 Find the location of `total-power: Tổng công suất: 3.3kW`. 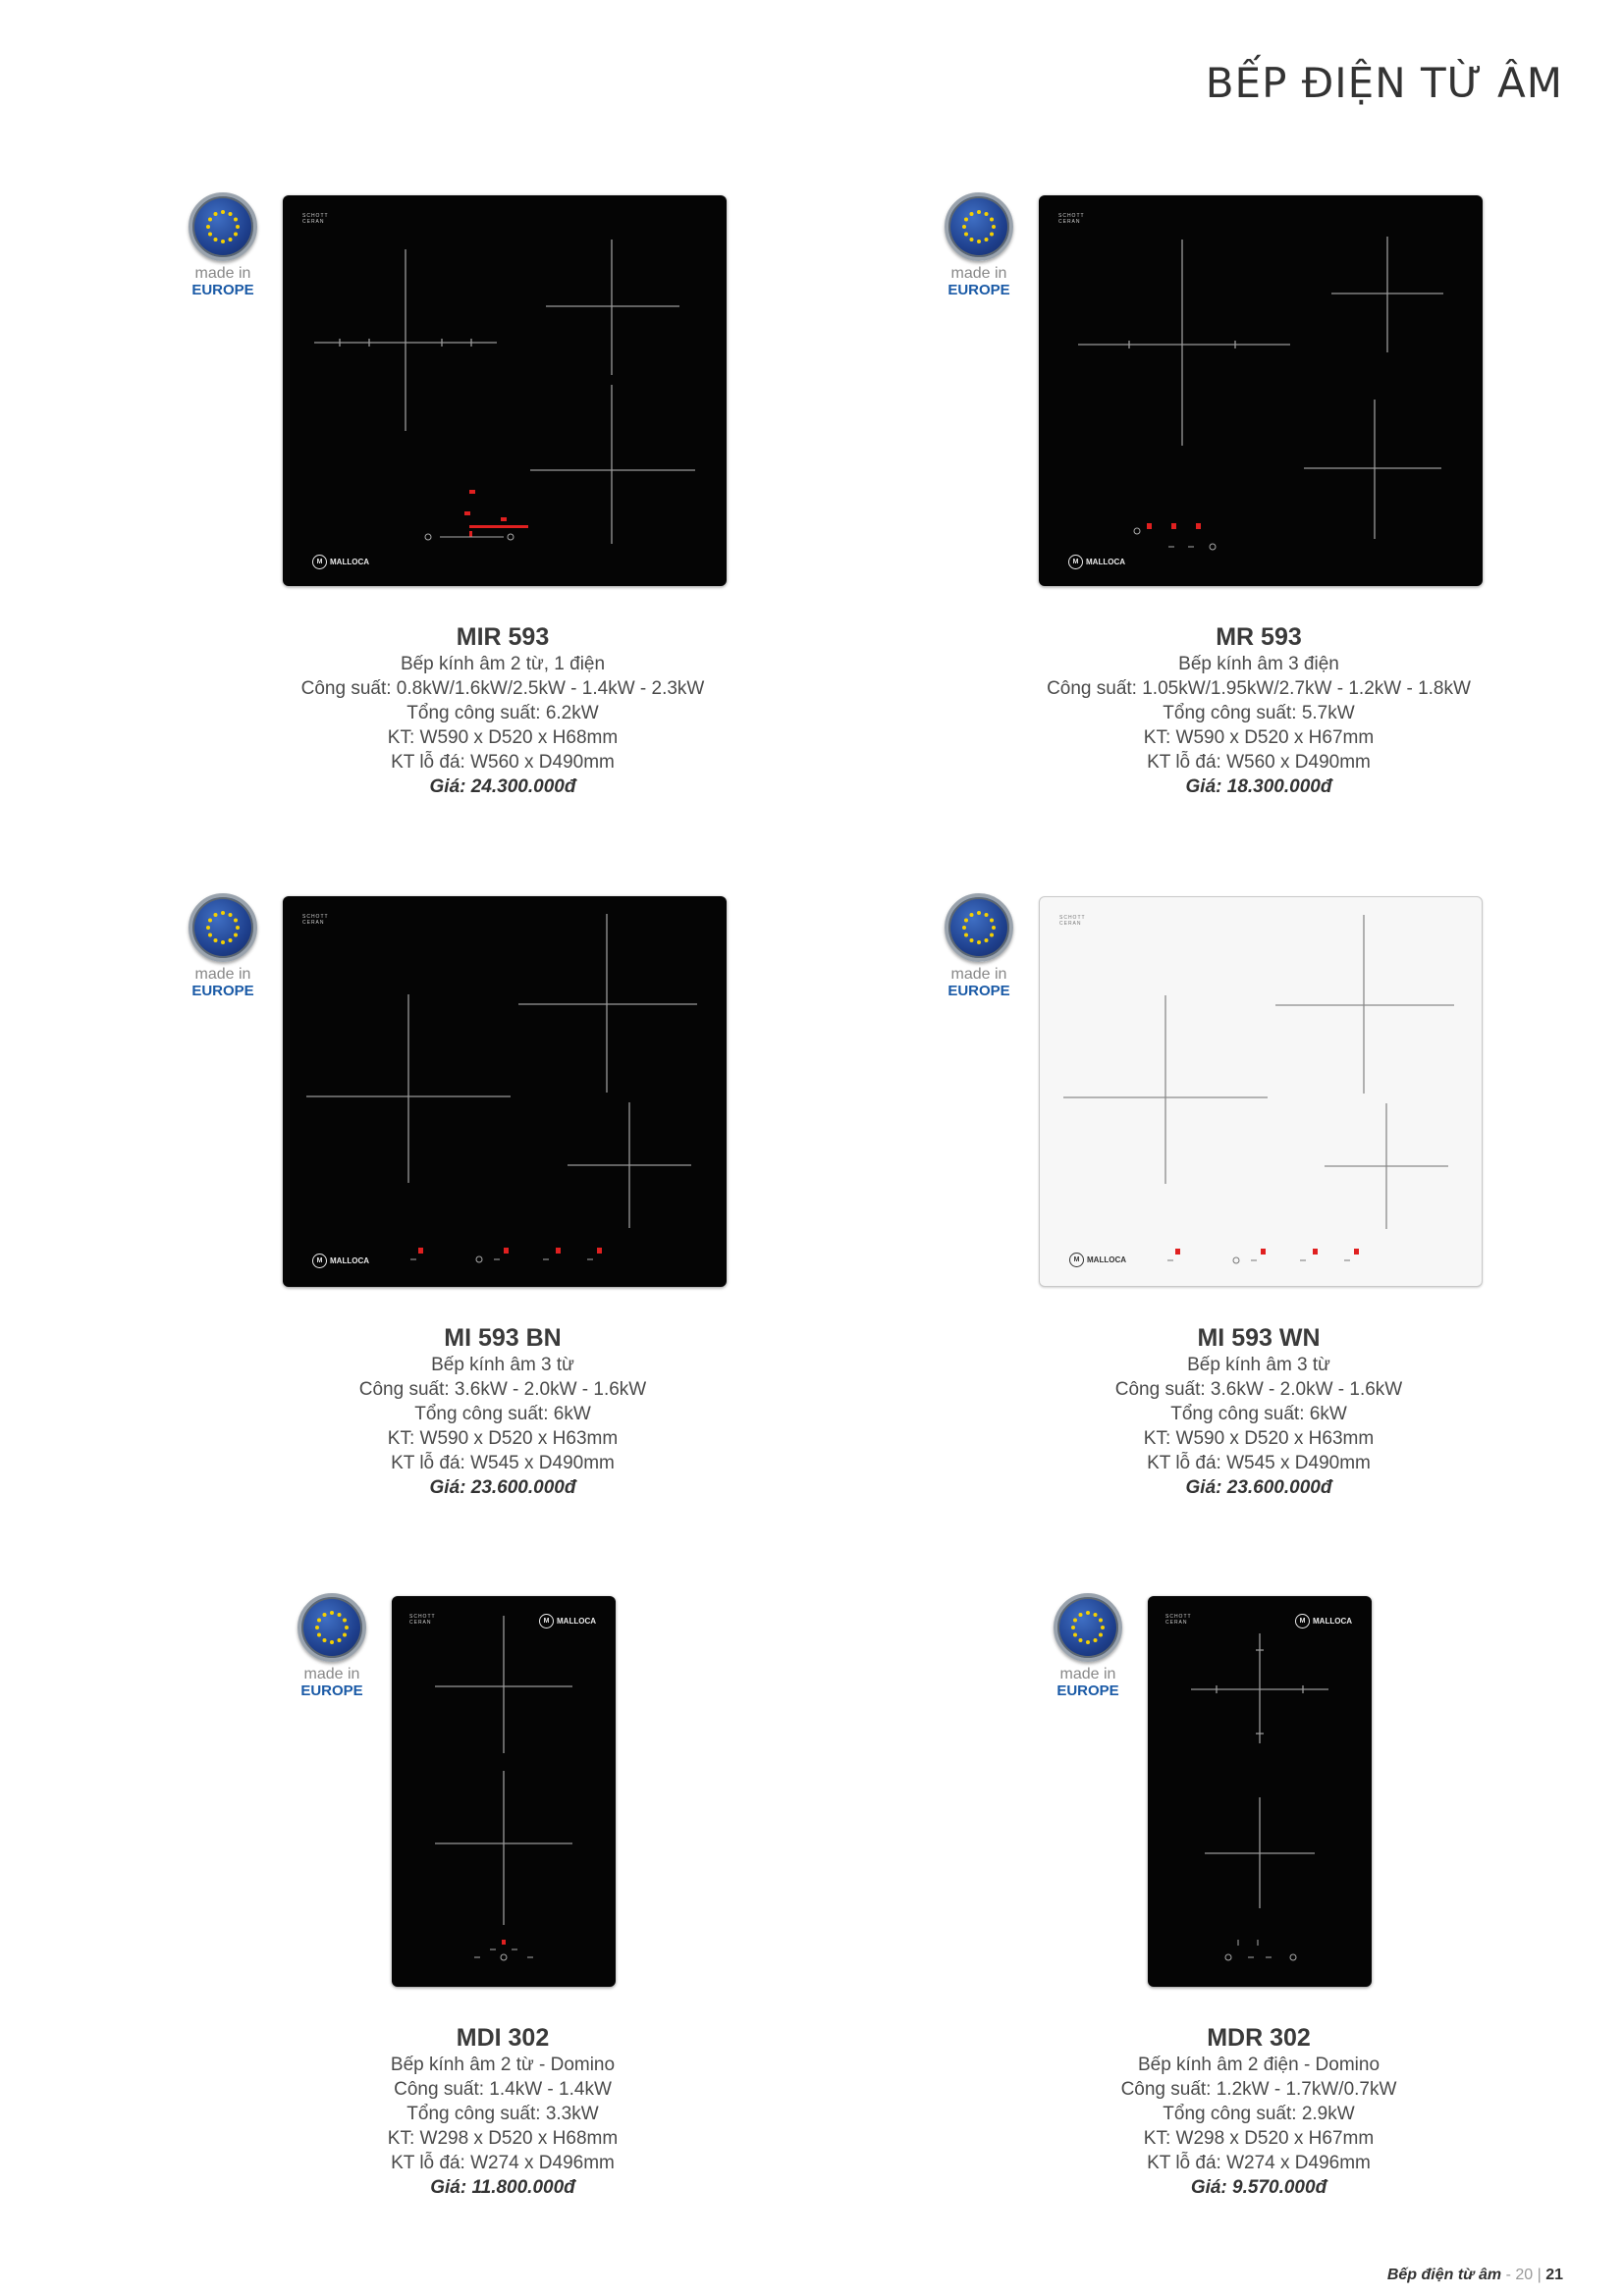

total-power: Tổng công suất: 3.3kW is located at coordinates (502, 2114).